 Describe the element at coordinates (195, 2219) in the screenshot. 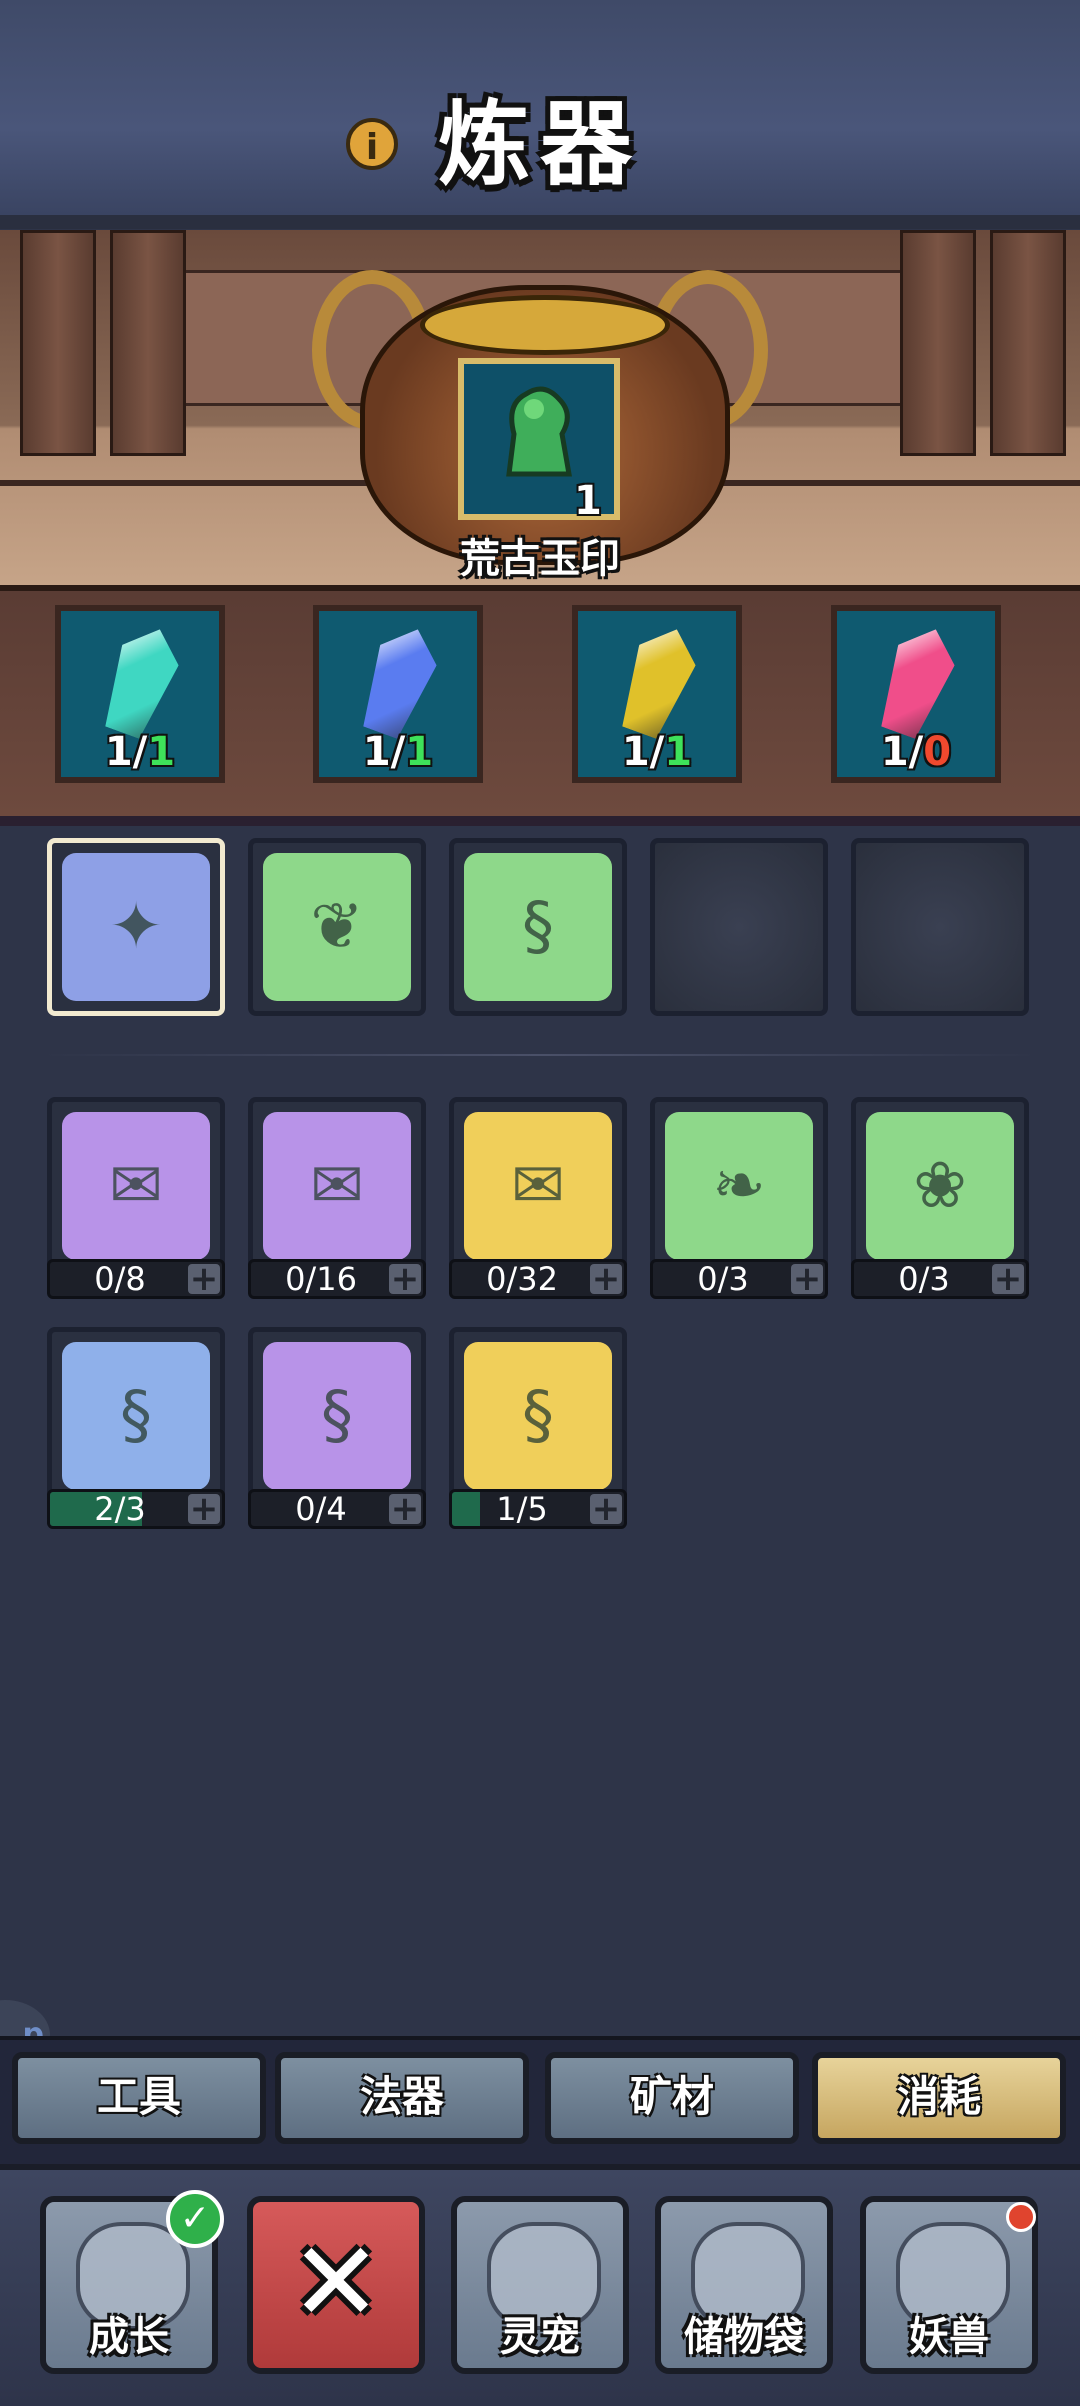

I see `check-badge-icon: ✓` at that location.